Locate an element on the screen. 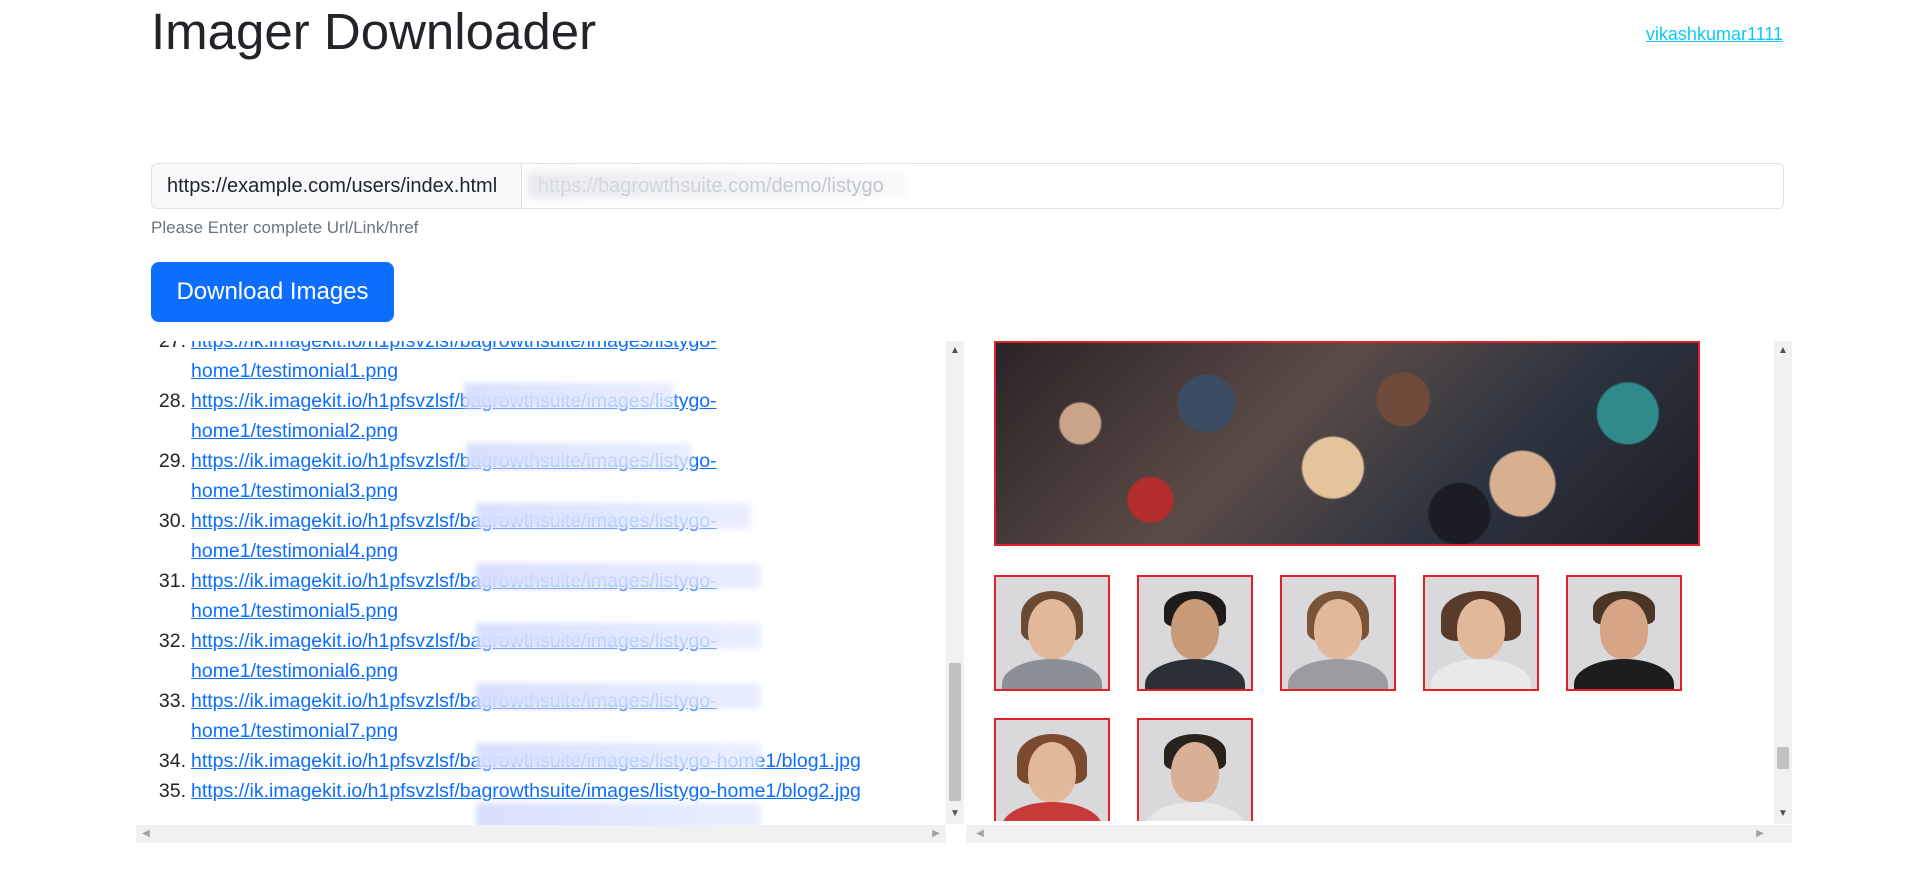  page-title: Imager Downloader is located at coordinates (374, 31).